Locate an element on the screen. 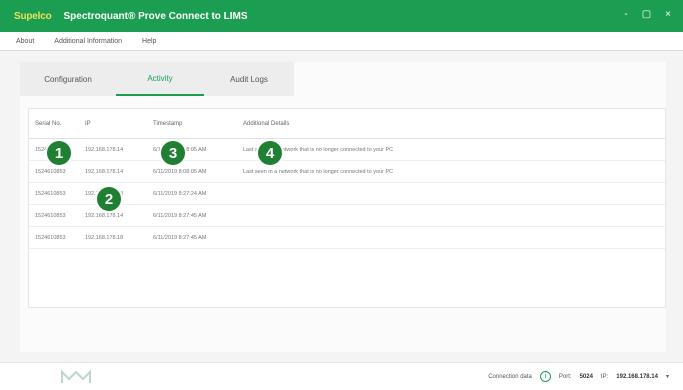 This screenshot has width=683, height=390. chevron-down-icon: ▾ is located at coordinates (667, 376).